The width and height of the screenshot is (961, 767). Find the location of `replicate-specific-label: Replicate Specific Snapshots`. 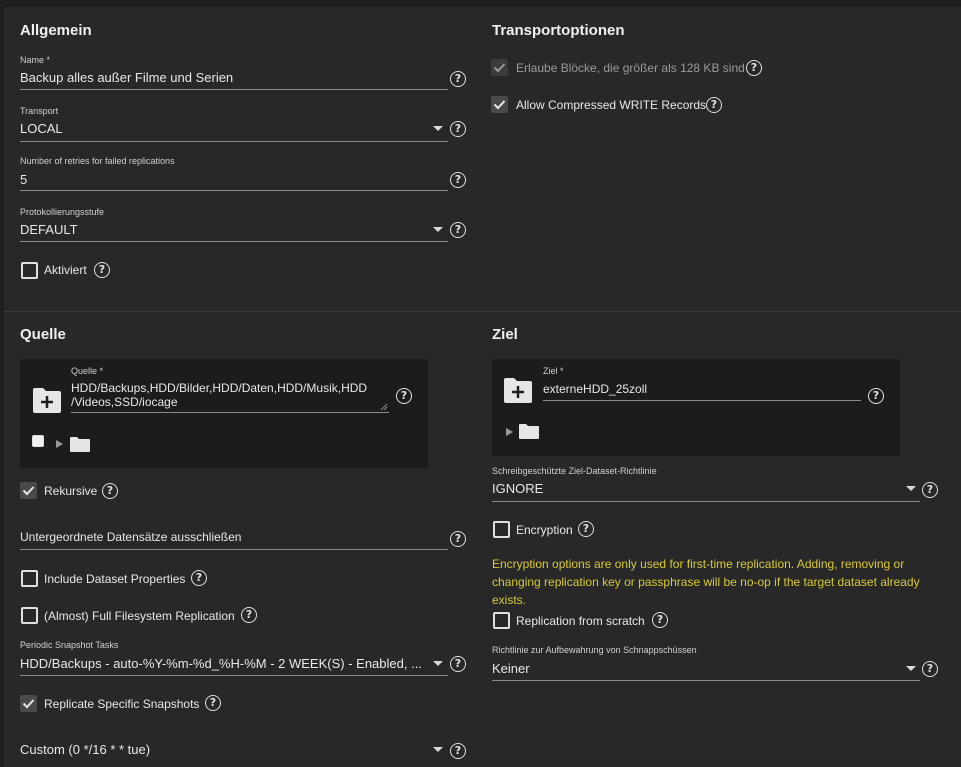

replicate-specific-label: Replicate Specific Snapshots is located at coordinates (122, 704).